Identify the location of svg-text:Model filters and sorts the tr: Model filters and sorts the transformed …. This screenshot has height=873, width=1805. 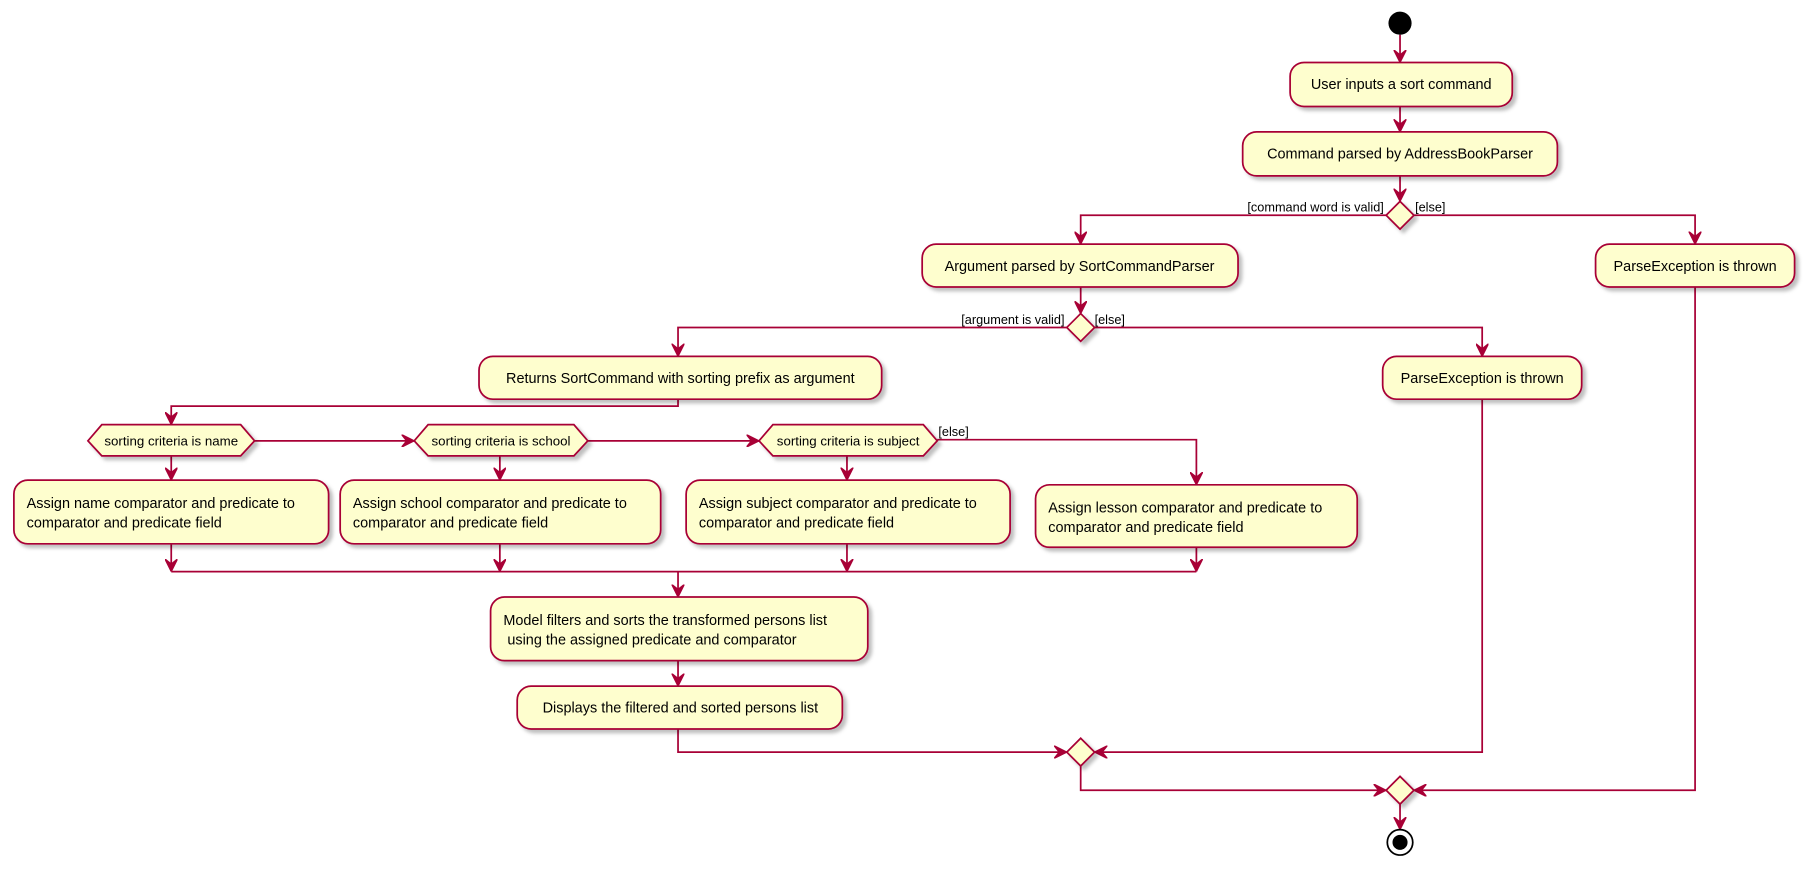
(665, 621).